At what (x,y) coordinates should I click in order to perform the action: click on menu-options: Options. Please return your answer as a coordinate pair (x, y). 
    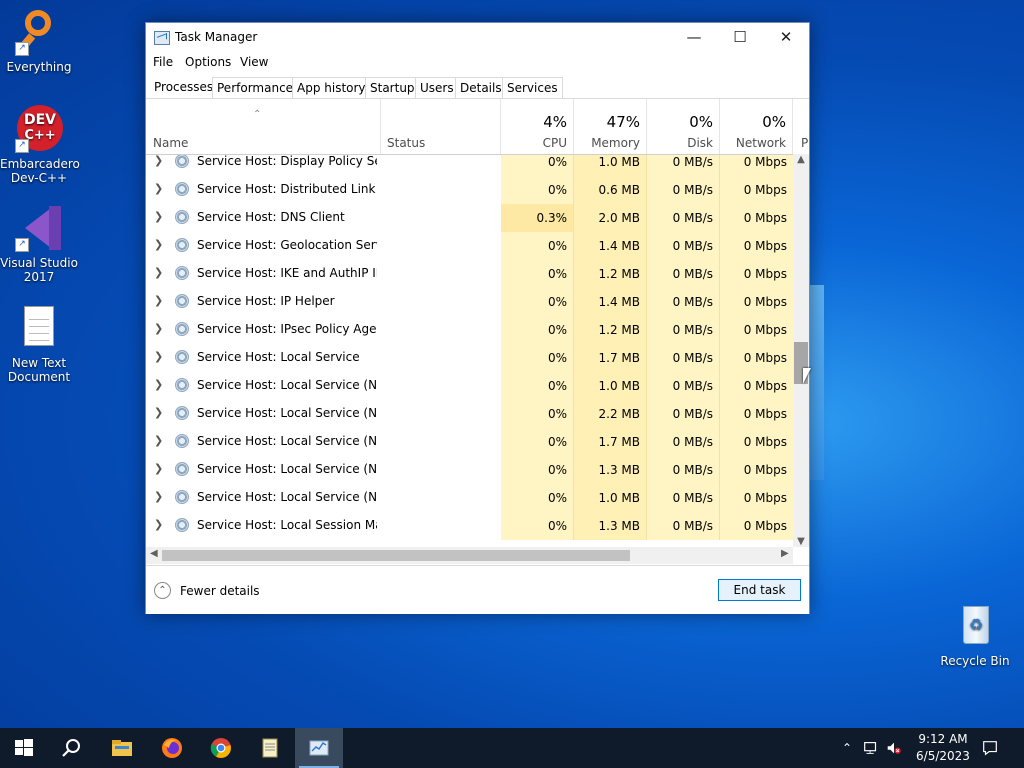
    Looking at the image, I should click on (208, 62).